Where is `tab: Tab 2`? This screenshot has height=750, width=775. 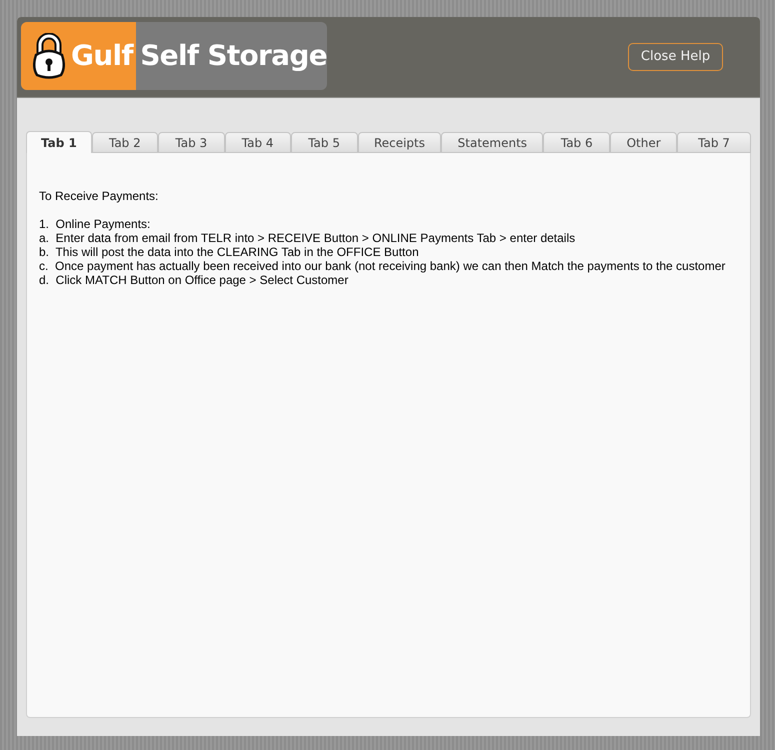 tab: Tab 2 is located at coordinates (125, 142).